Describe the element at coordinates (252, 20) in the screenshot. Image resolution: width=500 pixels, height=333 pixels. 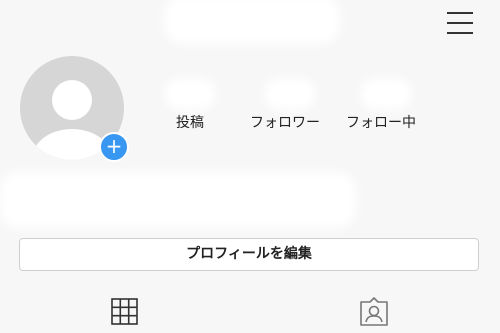
I see `redacted-username` at that location.